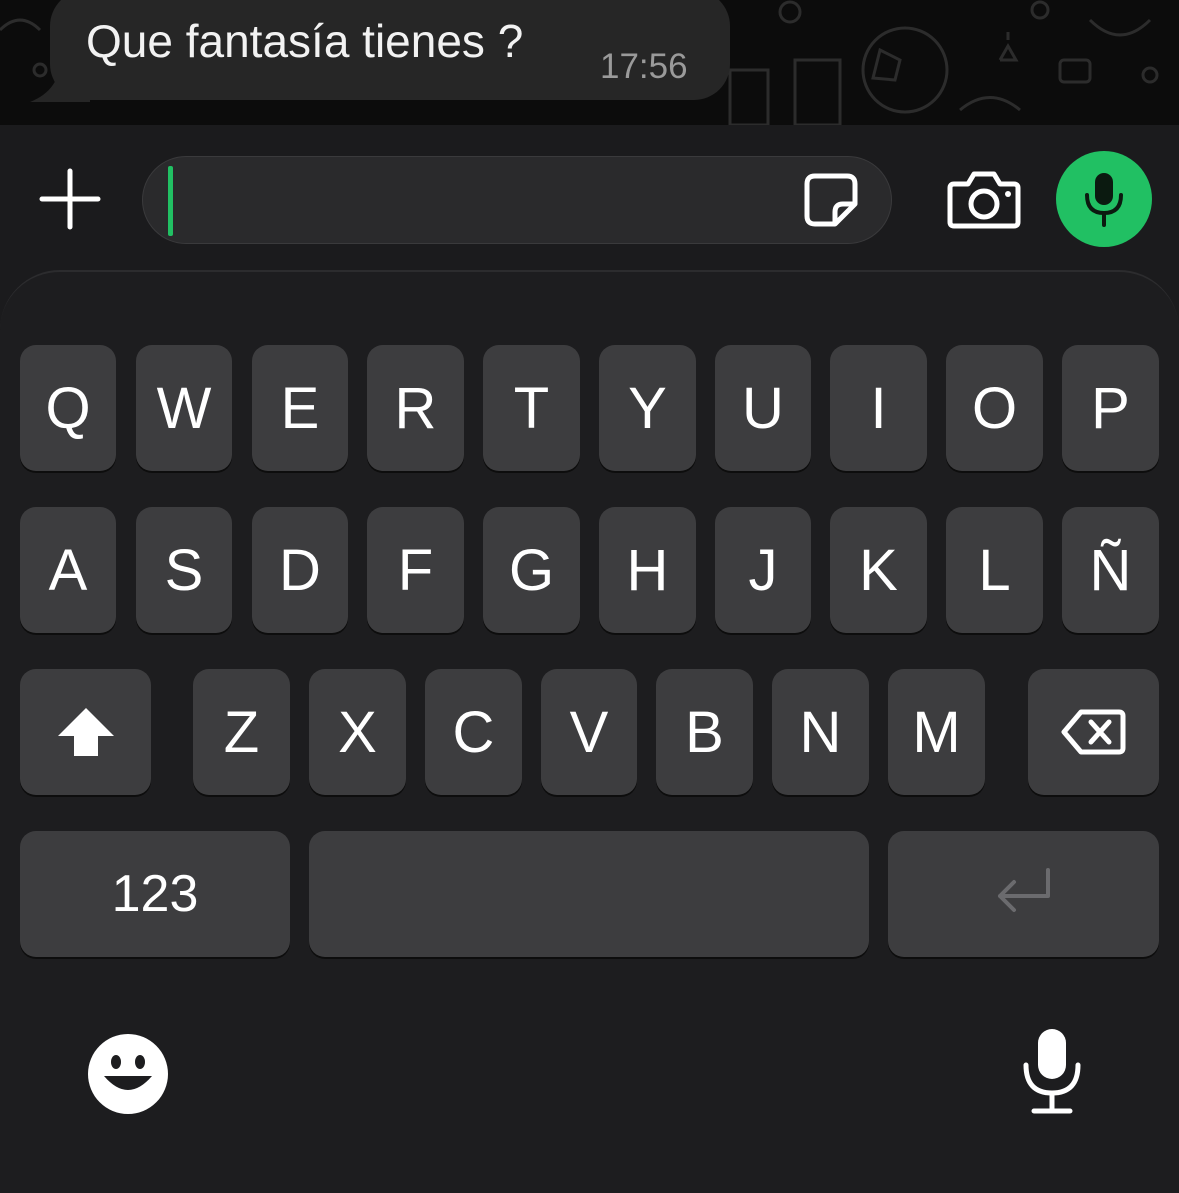  I want to click on key-v: V, so click(589, 732).